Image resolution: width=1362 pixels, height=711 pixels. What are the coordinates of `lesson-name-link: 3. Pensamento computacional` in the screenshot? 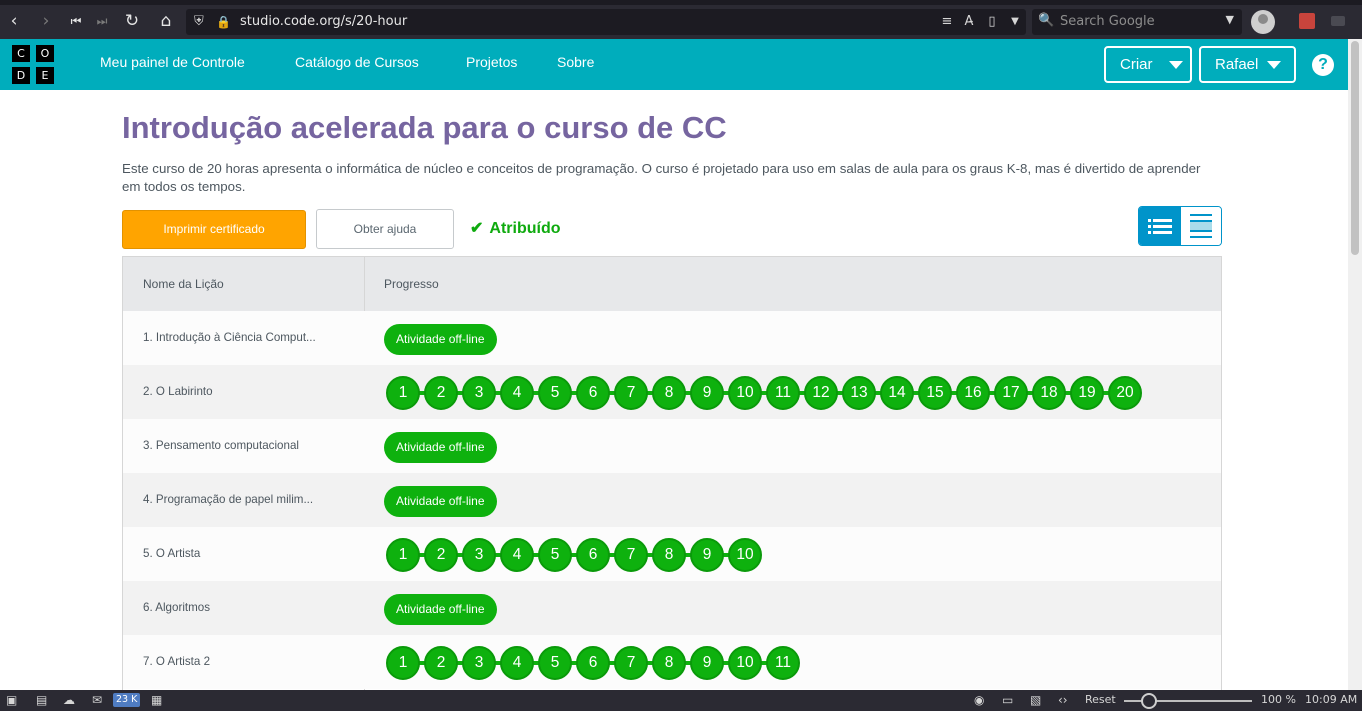 It's located at (245, 445).